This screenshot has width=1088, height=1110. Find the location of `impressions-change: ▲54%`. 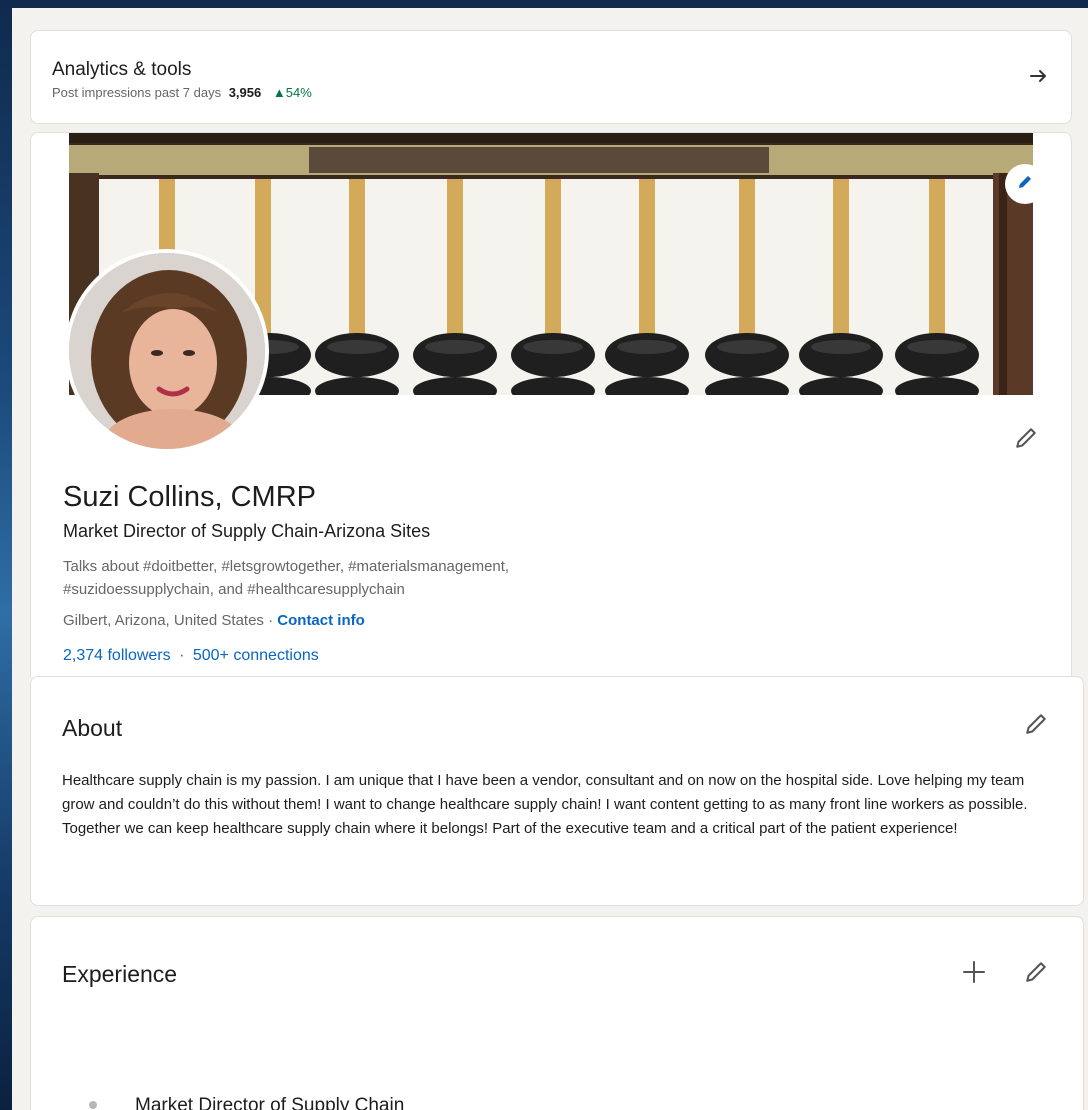

impressions-change: ▲54% is located at coordinates (292, 92).